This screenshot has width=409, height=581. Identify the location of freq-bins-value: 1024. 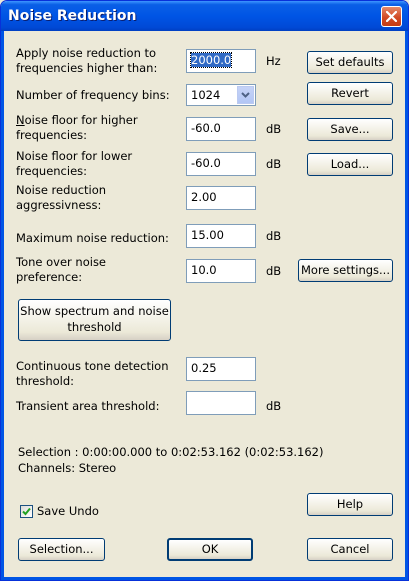
(206, 95).